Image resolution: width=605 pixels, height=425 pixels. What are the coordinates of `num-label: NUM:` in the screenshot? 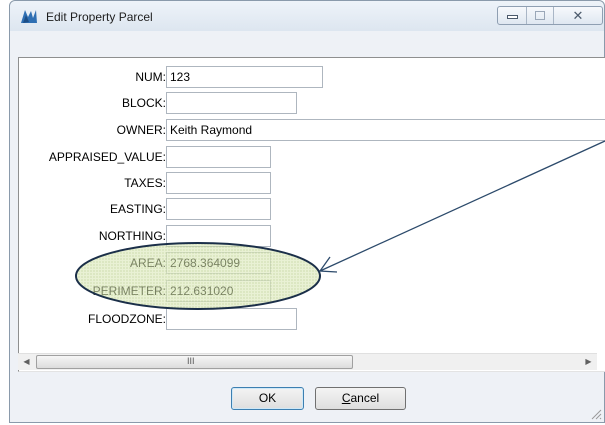 It's located at (150, 77).